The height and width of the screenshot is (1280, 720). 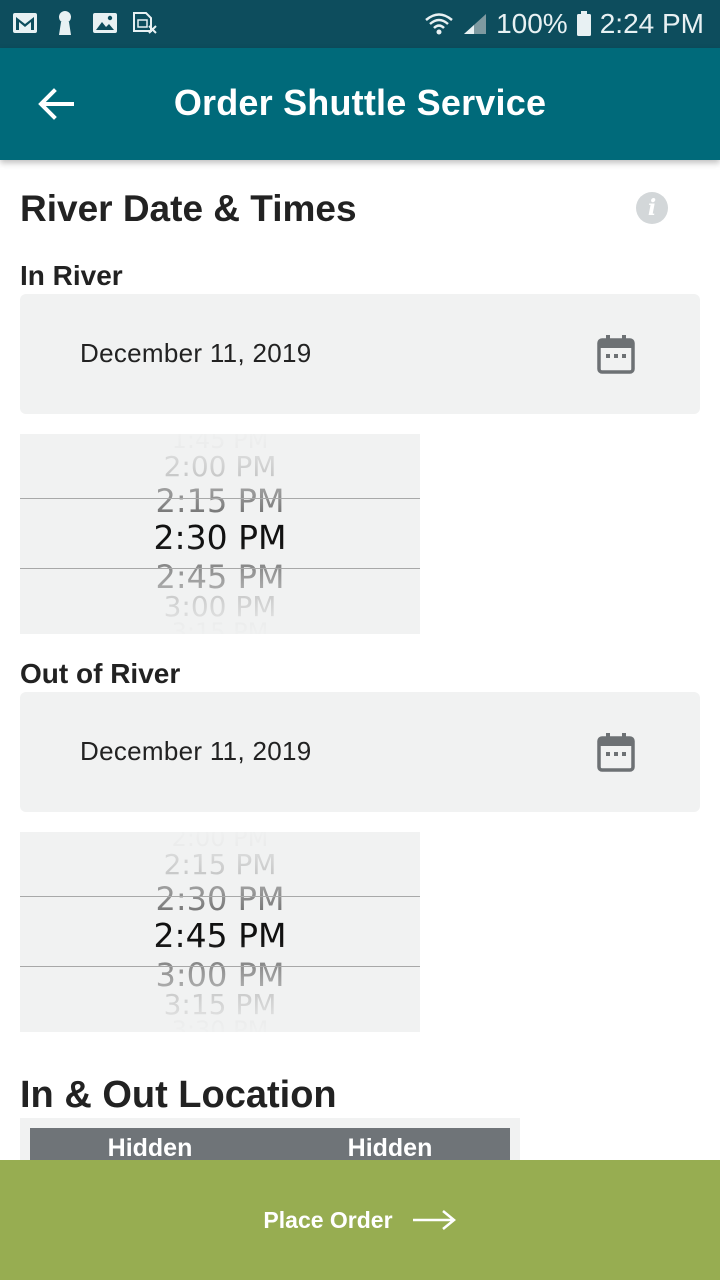 What do you see at coordinates (328, 1219) in the screenshot?
I see `place-order-label: Place Order` at bounding box center [328, 1219].